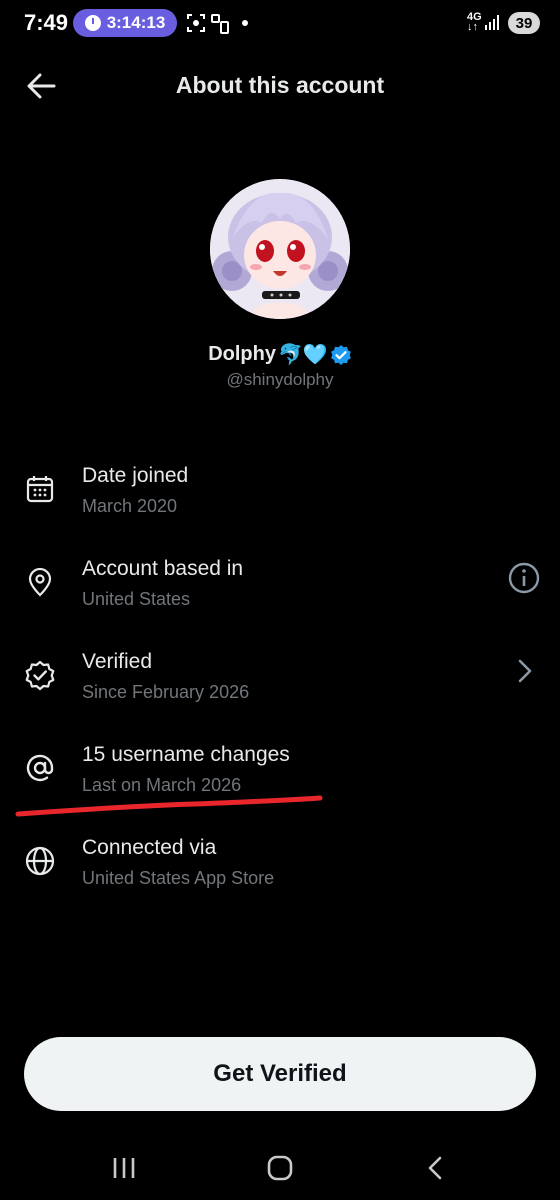 This screenshot has height=1200, width=560. I want to click on row-account-based-in: Account based in United States, so click(280, 579).